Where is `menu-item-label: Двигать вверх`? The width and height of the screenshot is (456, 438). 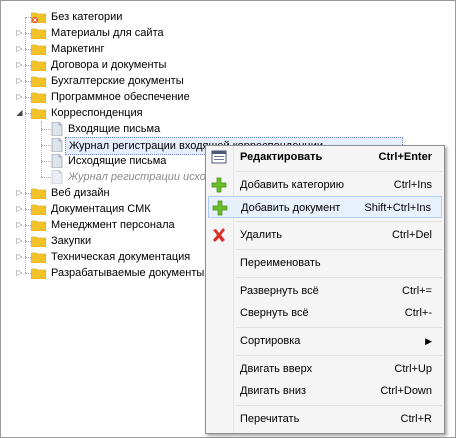 menu-item-label: Двигать вверх is located at coordinates (276, 369).